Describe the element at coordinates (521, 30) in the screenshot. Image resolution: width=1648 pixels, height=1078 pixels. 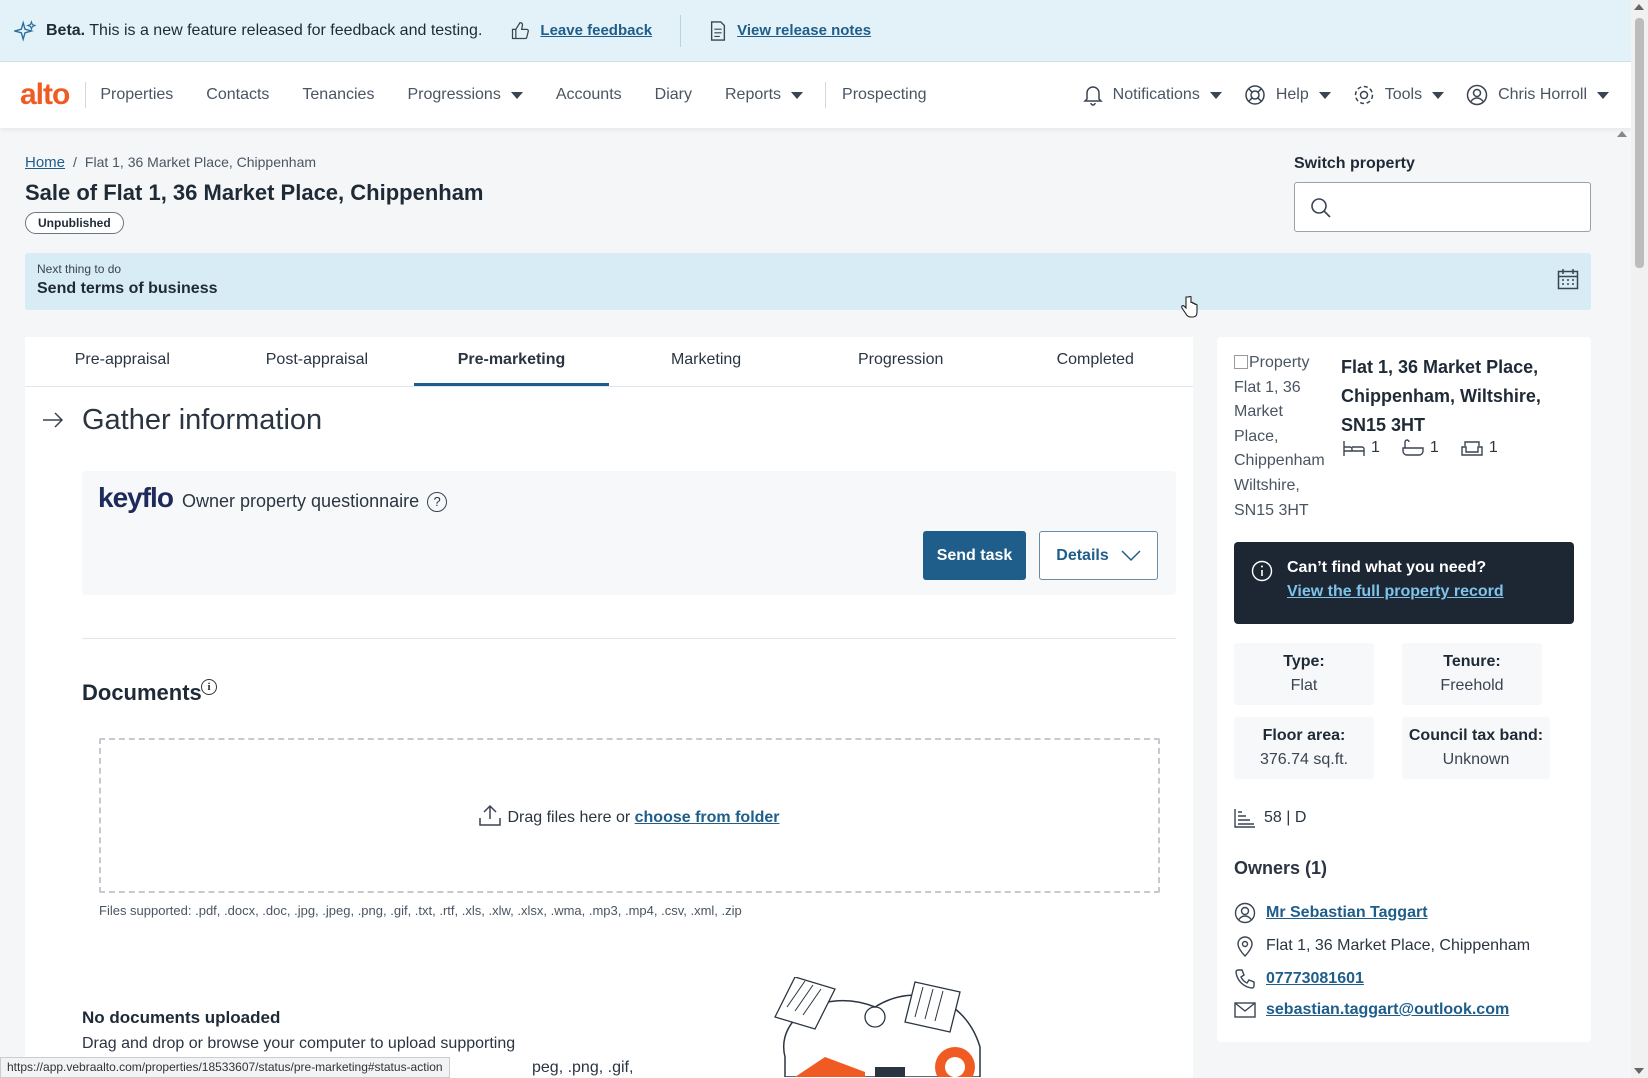
I see `thumbs-up-icon` at that location.